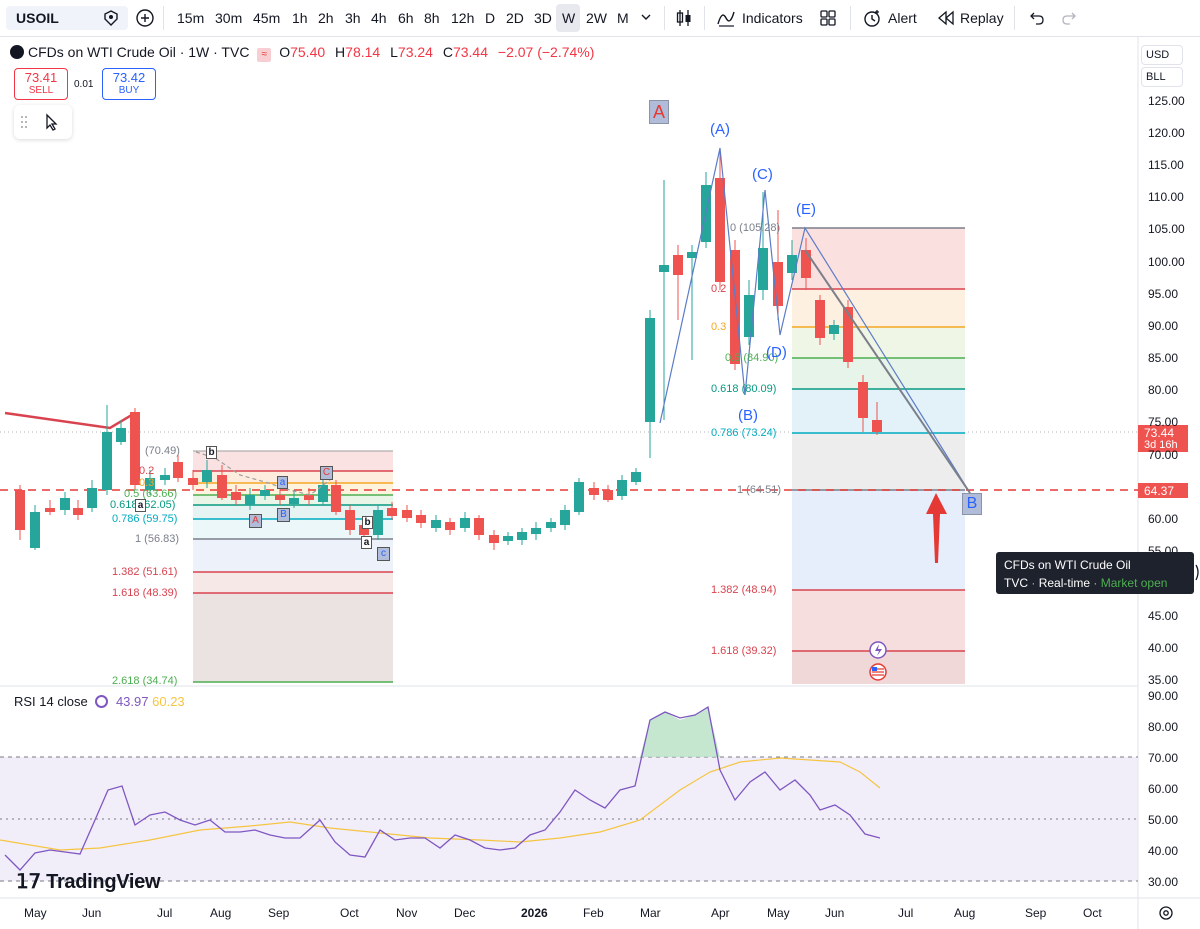 Image resolution: width=1200 pixels, height=929 pixels. I want to click on buy-button: 73.42 BUY, so click(129, 84).